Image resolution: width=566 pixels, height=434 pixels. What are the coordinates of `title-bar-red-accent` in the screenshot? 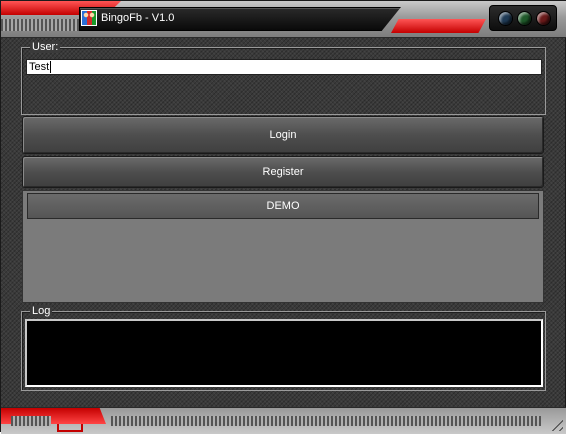 It's located at (438, 26).